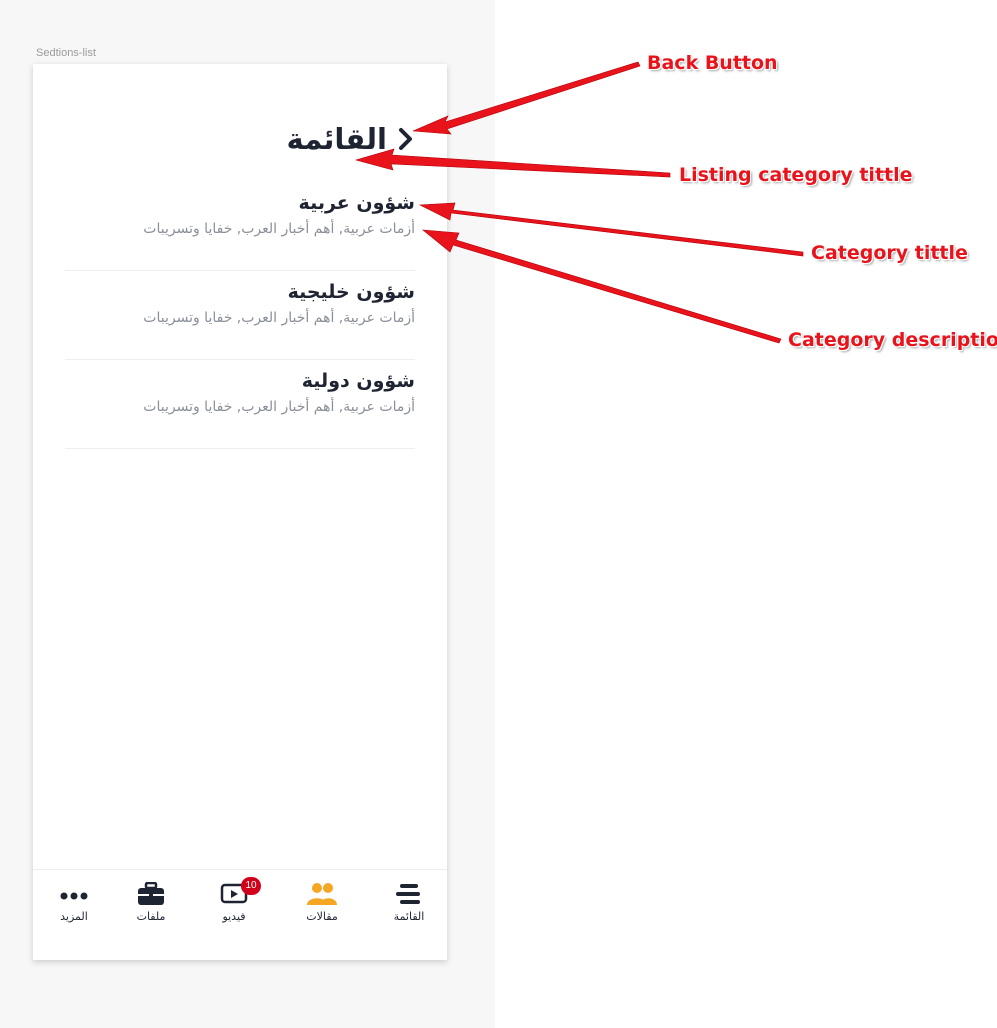  I want to click on tab-files: ملفات, so click(151, 902).